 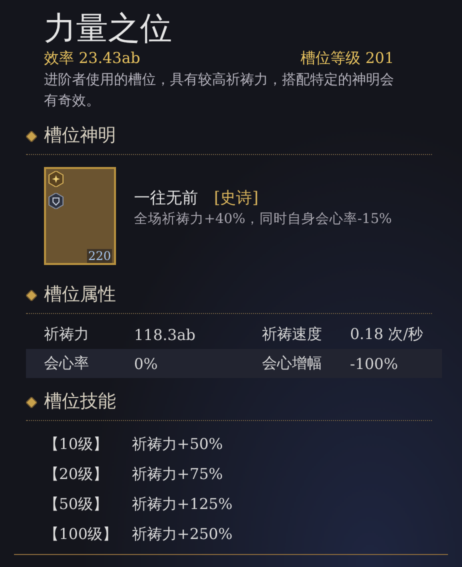 What do you see at coordinates (99, 256) in the screenshot?
I see `level-number: 220` at bounding box center [99, 256].